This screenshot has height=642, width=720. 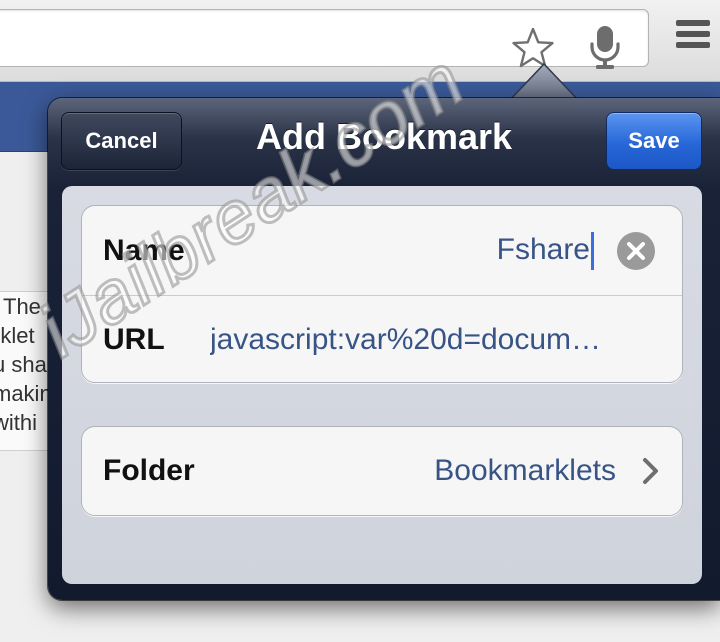 What do you see at coordinates (144, 250) in the screenshot?
I see `name-label: Name` at bounding box center [144, 250].